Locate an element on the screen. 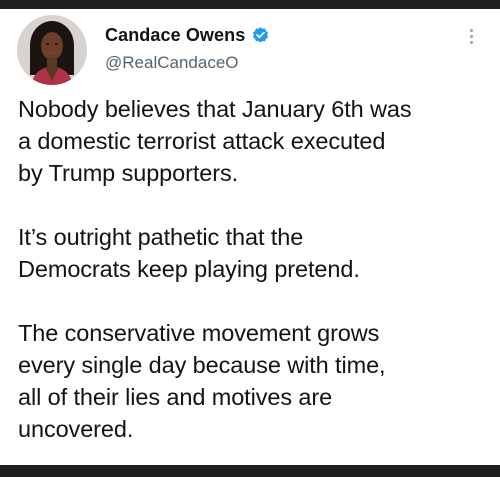 The height and width of the screenshot is (477, 500). display-name: Candace Owens is located at coordinates (175, 35).